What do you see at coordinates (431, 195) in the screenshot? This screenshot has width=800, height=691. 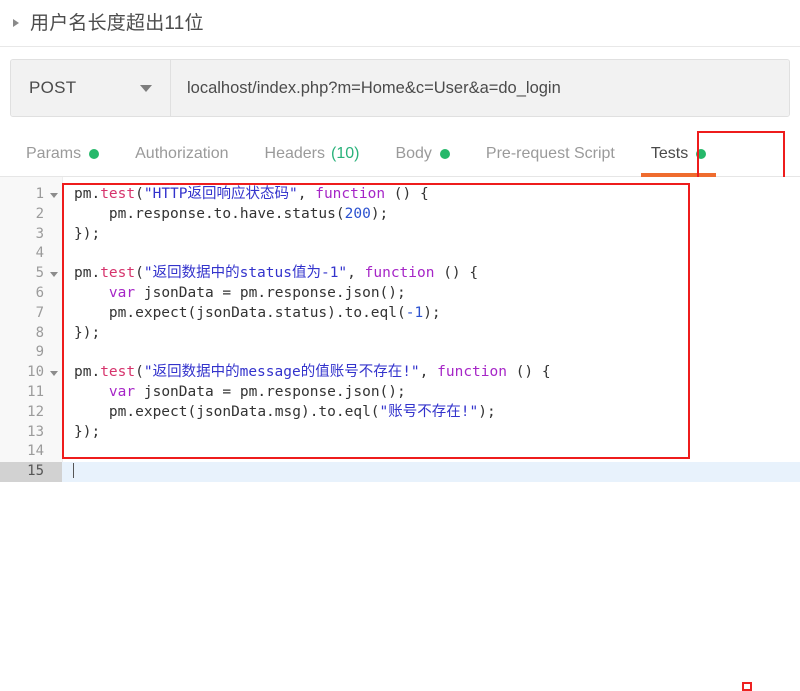 I see `code-line-text: pm.test("HTTP返回响应状态码", function () {` at bounding box center [431, 195].